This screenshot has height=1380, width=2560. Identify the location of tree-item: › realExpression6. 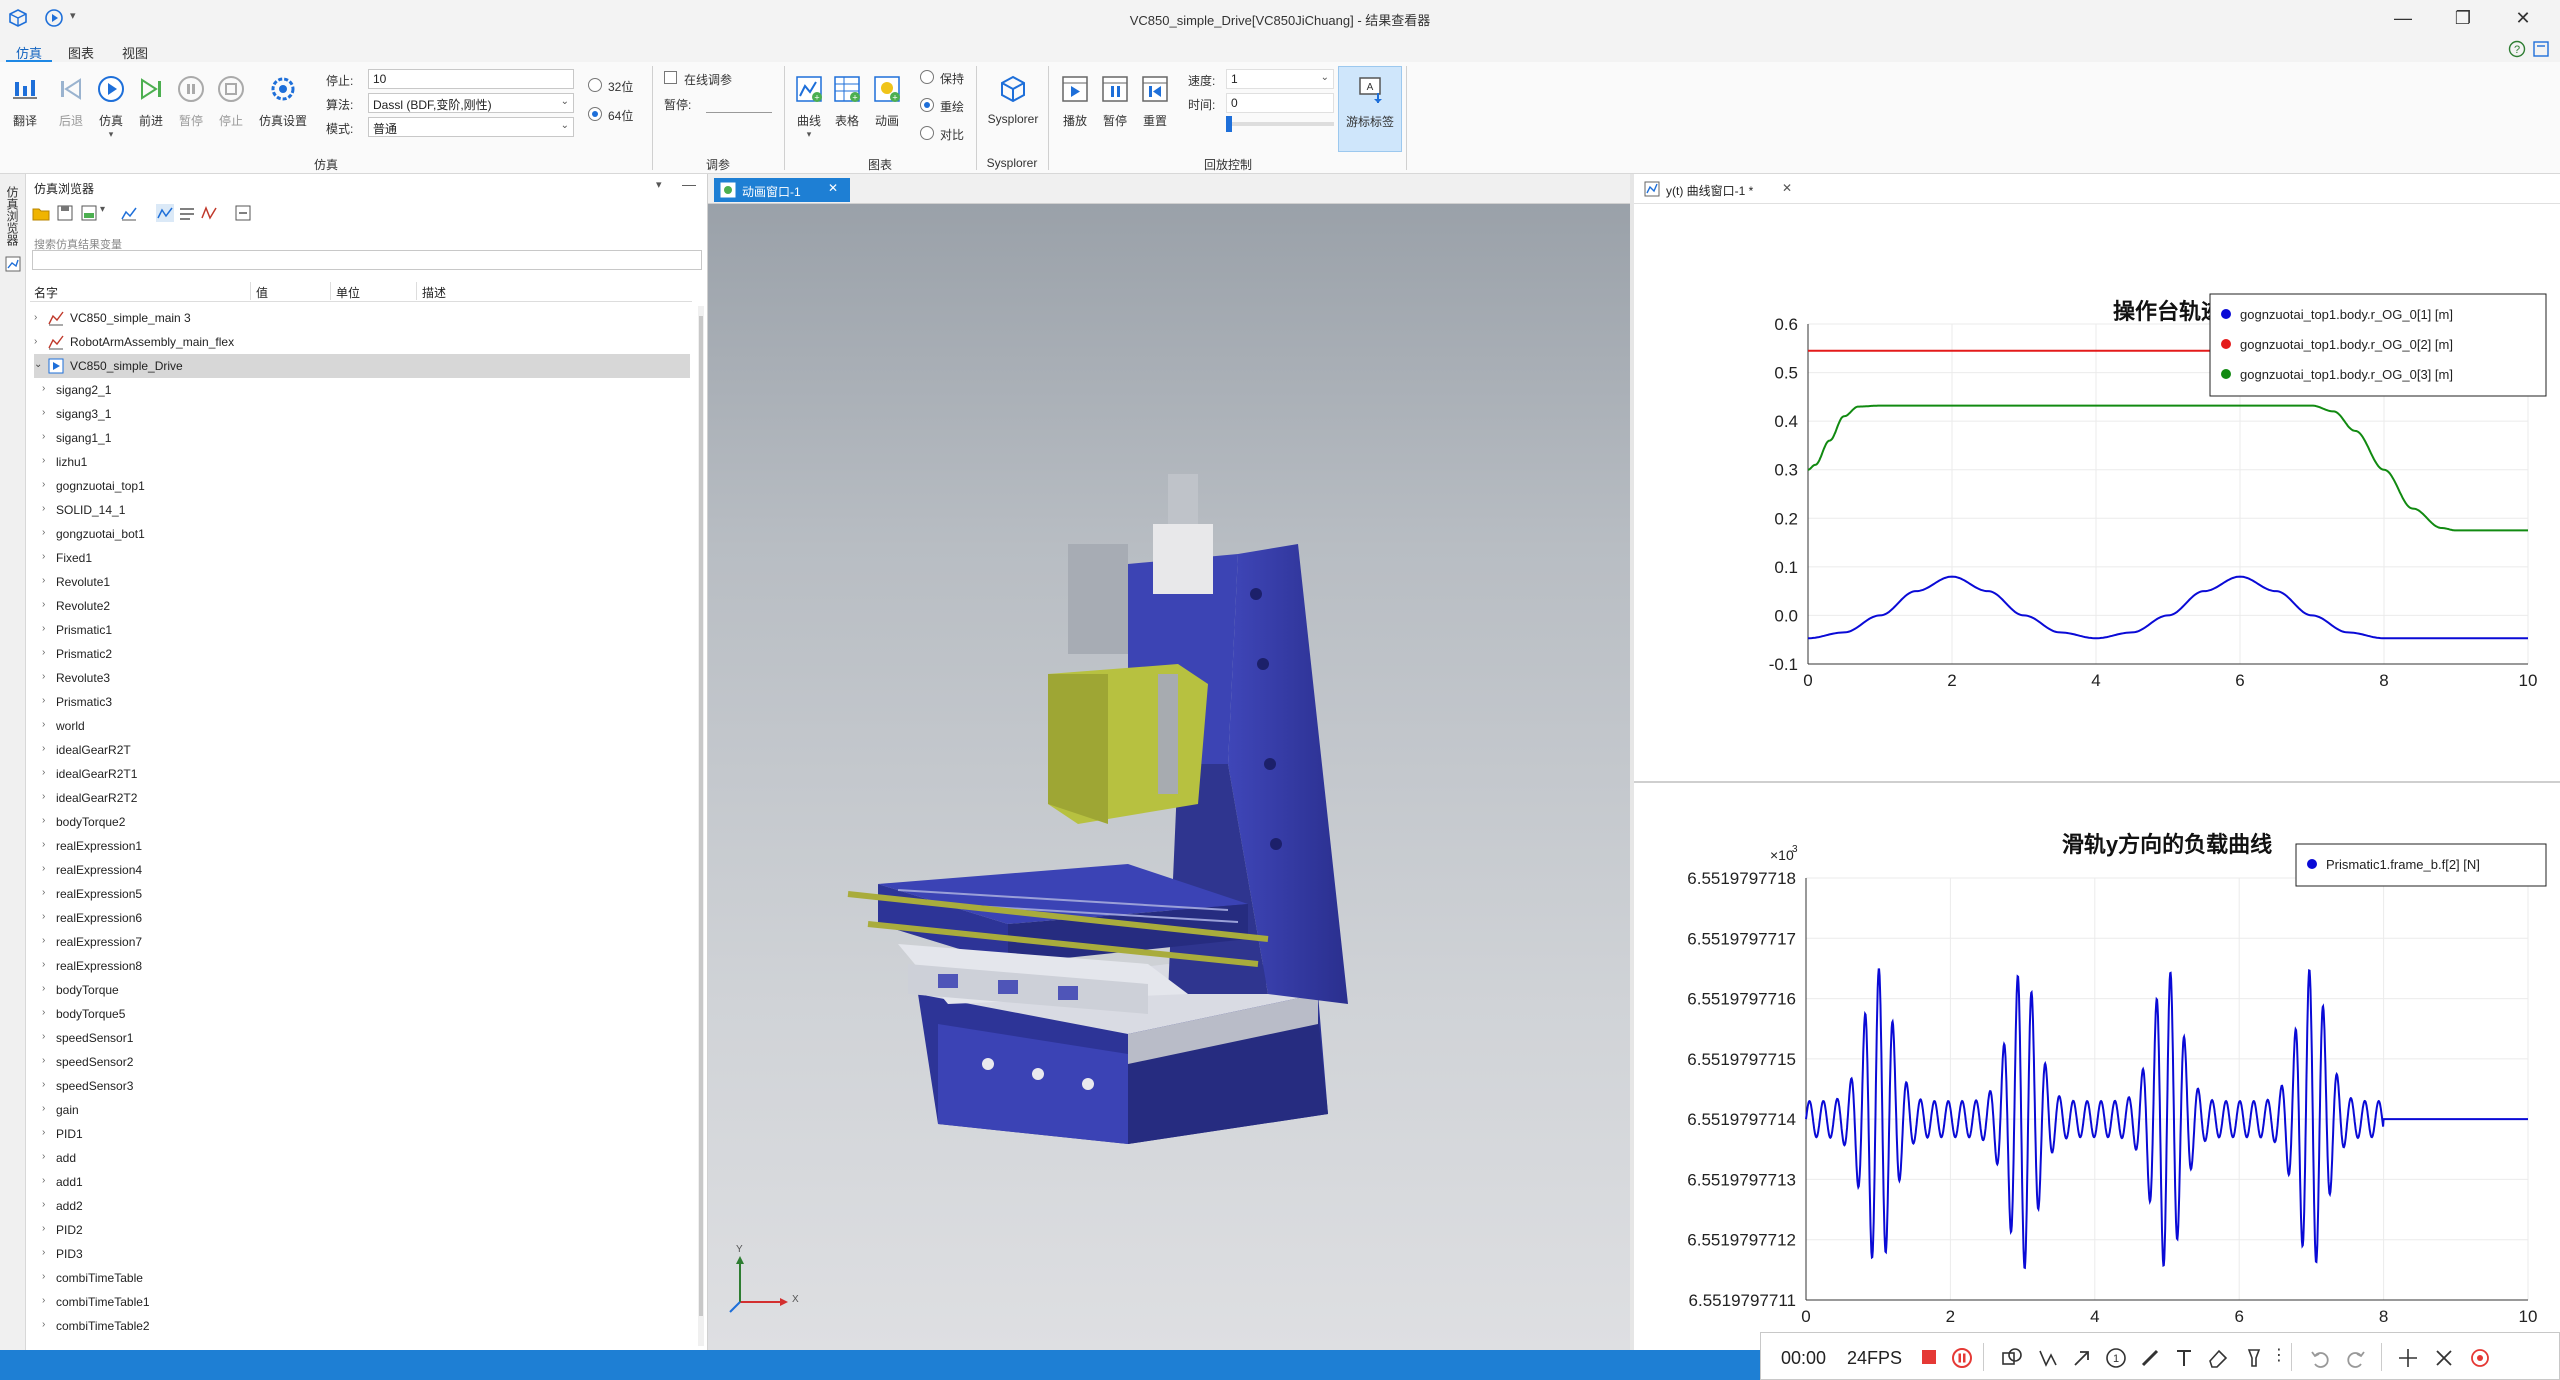
(362, 918).